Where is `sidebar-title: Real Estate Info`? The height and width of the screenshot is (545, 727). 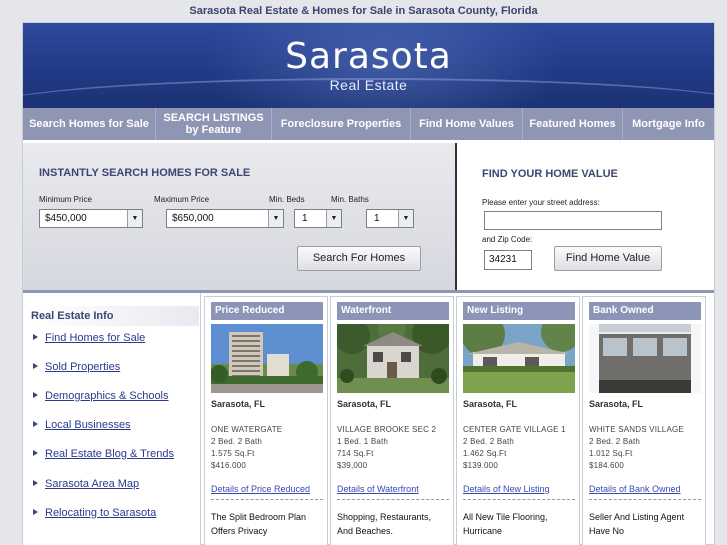 sidebar-title: Real Estate Info is located at coordinates (115, 316).